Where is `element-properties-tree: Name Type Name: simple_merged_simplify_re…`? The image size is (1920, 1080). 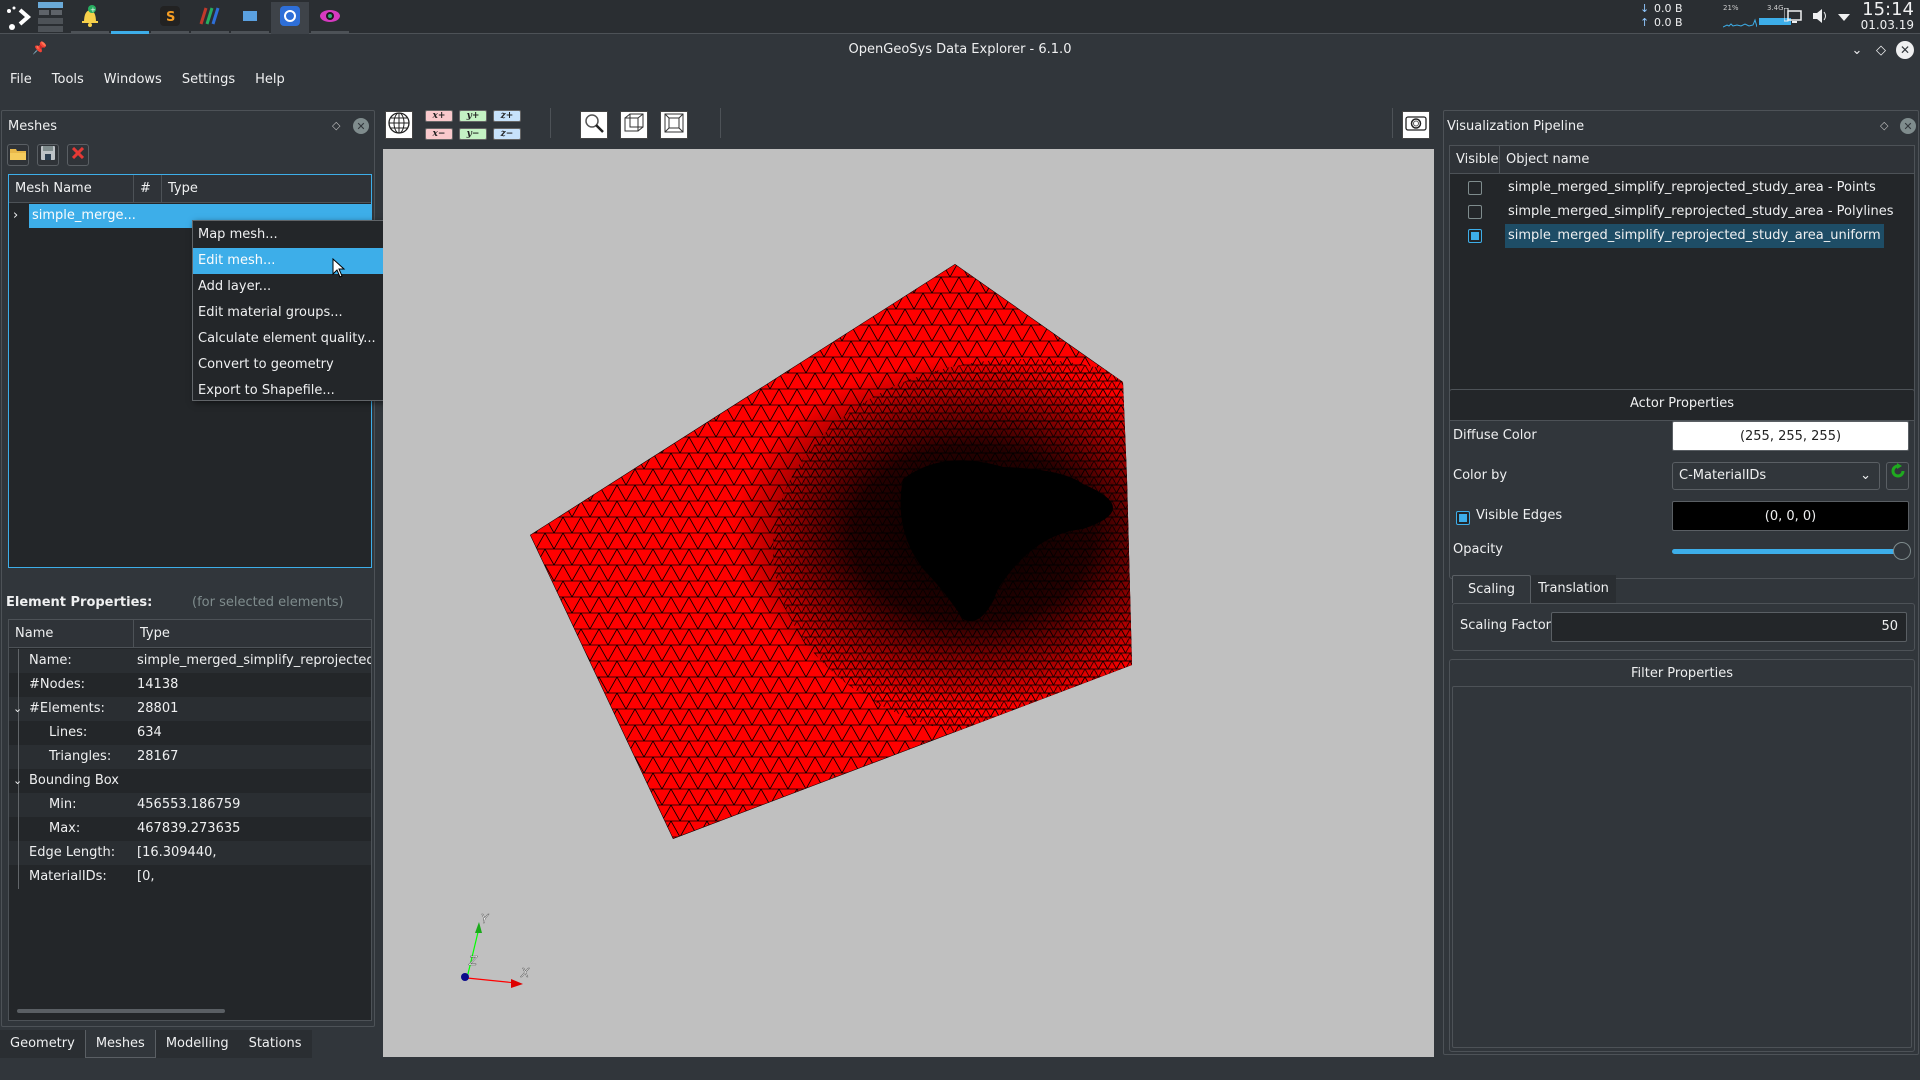 element-properties-tree: Name Type Name: simple_merged_simplify_re… is located at coordinates (190, 820).